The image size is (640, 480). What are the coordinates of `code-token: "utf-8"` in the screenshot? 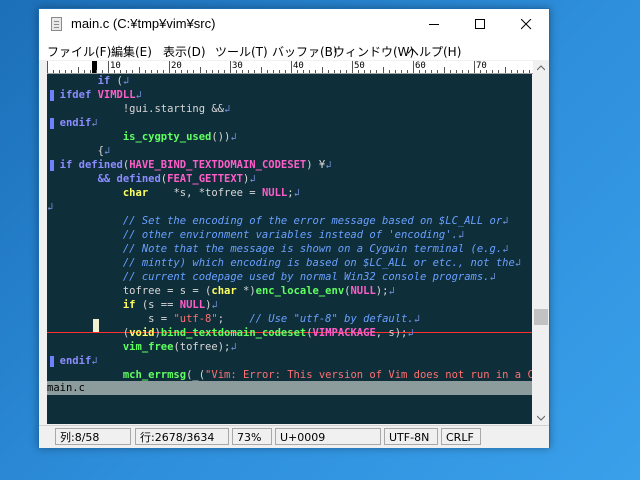 It's located at (195, 319).